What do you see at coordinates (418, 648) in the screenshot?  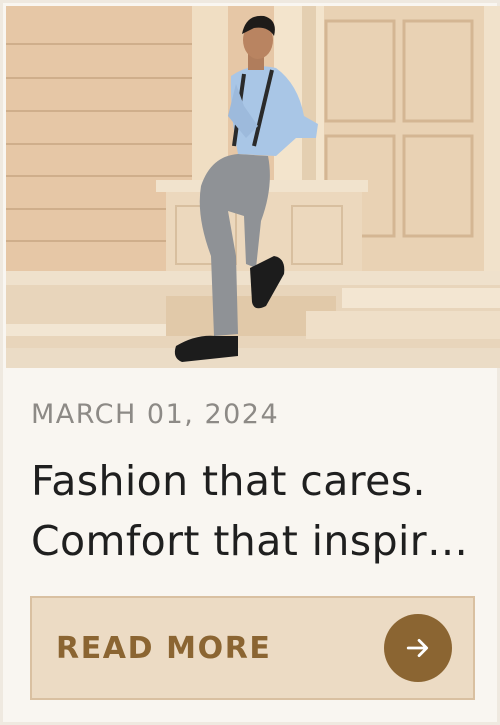 I see `arrow-right-icon` at bounding box center [418, 648].